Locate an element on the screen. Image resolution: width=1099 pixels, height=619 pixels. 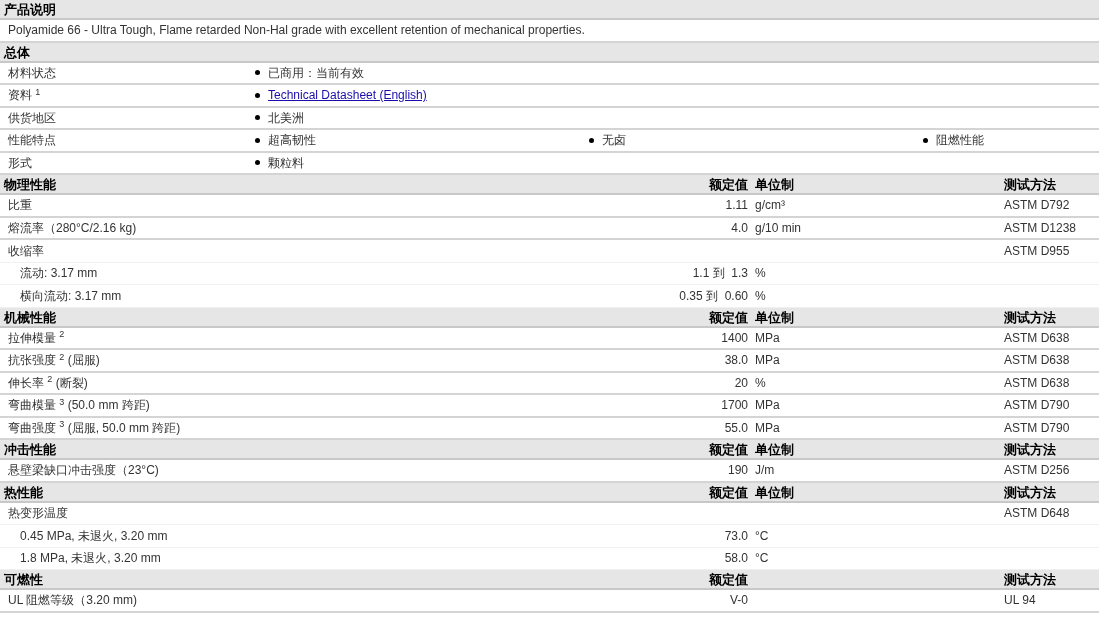
property-label: 拉伸模量 $^{2}$ is located at coordinates (36, 337).